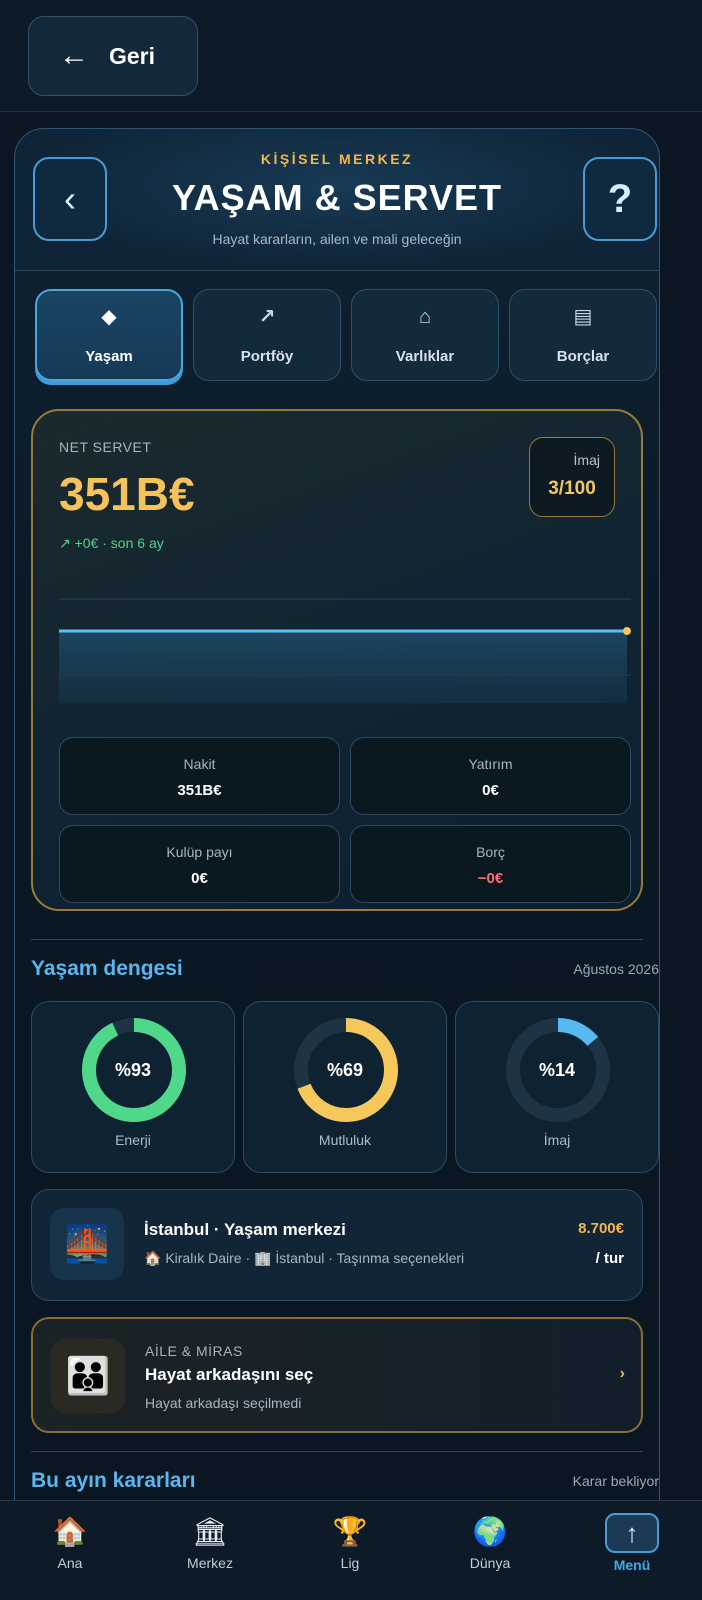 The width and height of the screenshot is (702, 1600). I want to click on stat-value: −0€, so click(490, 878).